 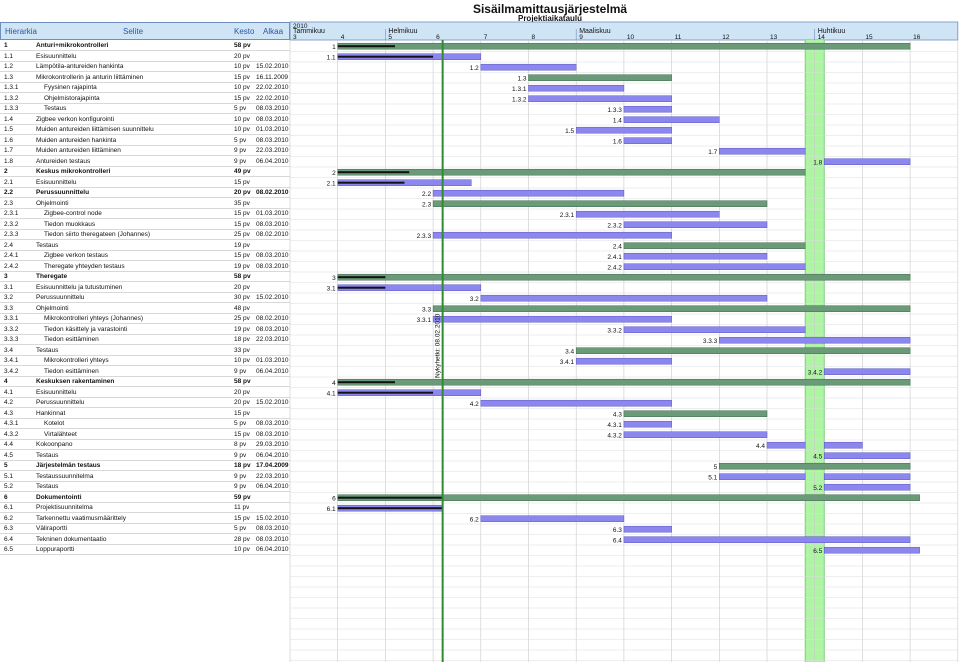 I want to click on week-tick: 6, so click(x=438, y=37).